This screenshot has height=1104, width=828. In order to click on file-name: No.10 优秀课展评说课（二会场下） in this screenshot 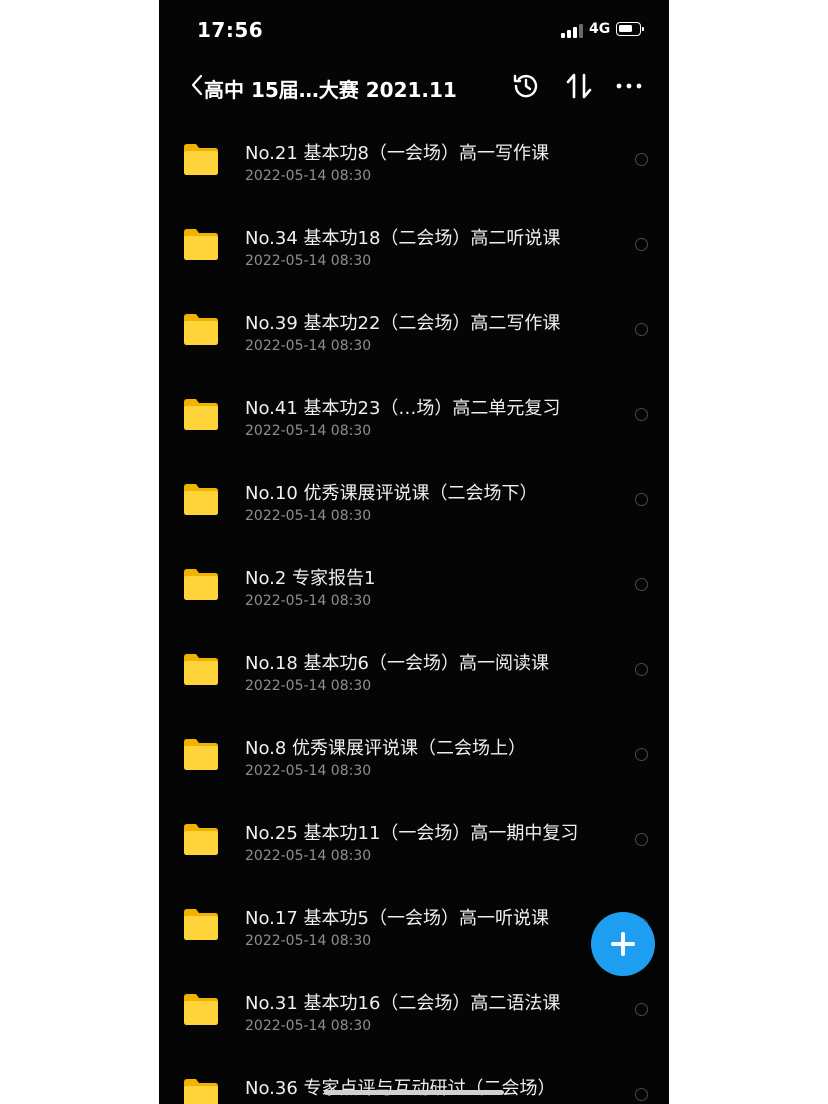, I will do `click(391, 493)`.